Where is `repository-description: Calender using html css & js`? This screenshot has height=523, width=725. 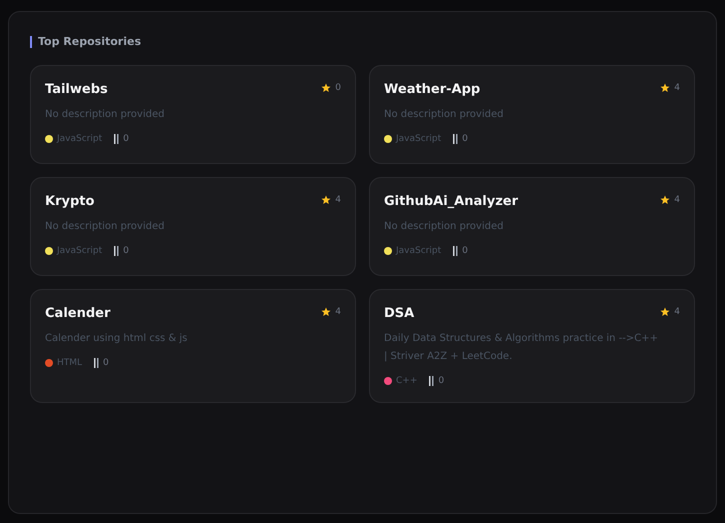
repository-description: Calender using html css & js is located at coordinates (116, 339).